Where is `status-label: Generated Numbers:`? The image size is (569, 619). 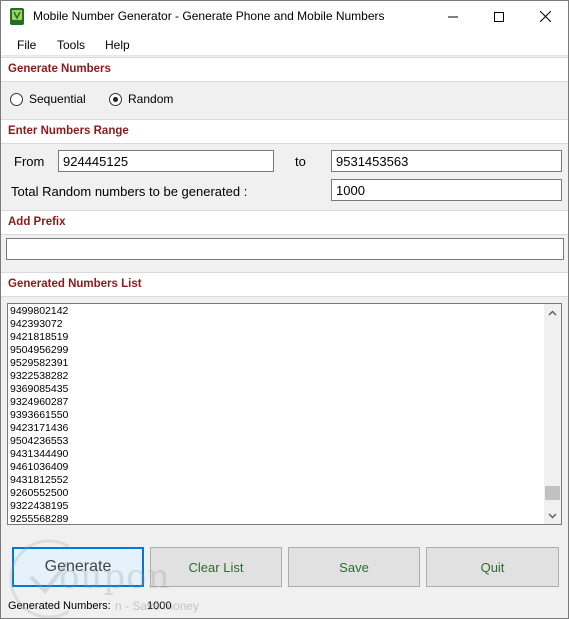
status-label: Generated Numbers: is located at coordinates (59, 606).